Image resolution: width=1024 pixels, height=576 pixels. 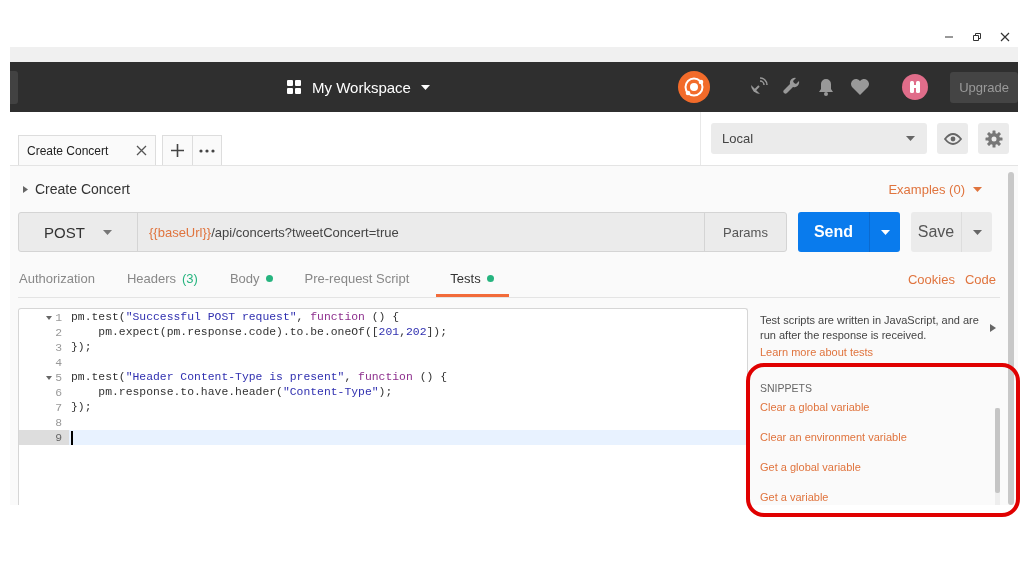 I want to click on section-tab: Headers (3), so click(x=162, y=279).